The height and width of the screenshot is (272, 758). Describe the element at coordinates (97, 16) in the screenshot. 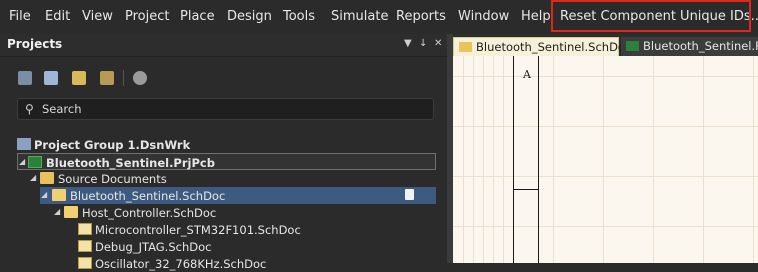

I see `menu-view: View` at that location.